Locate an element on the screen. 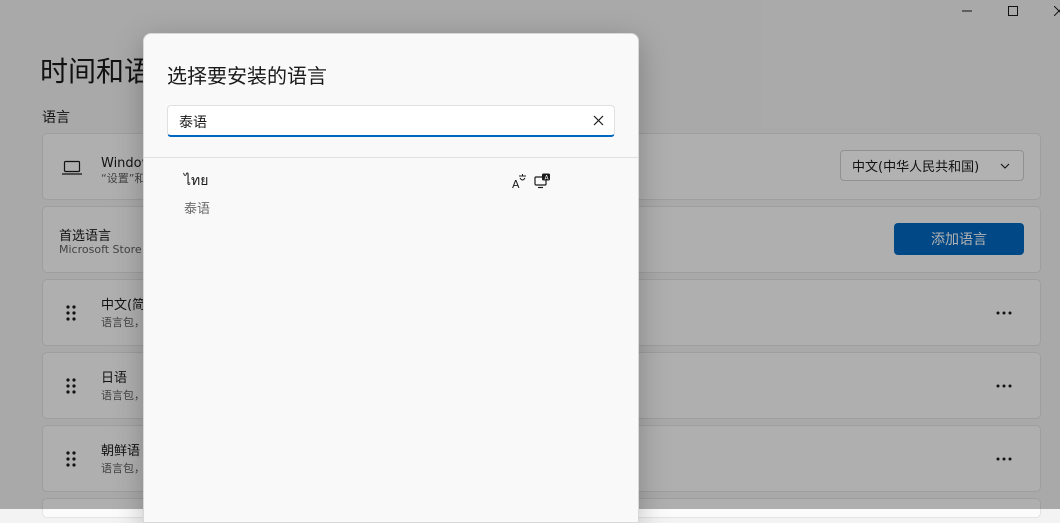 This screenshot has height=523, width=1060. divider is located at coordinates (391, 157).